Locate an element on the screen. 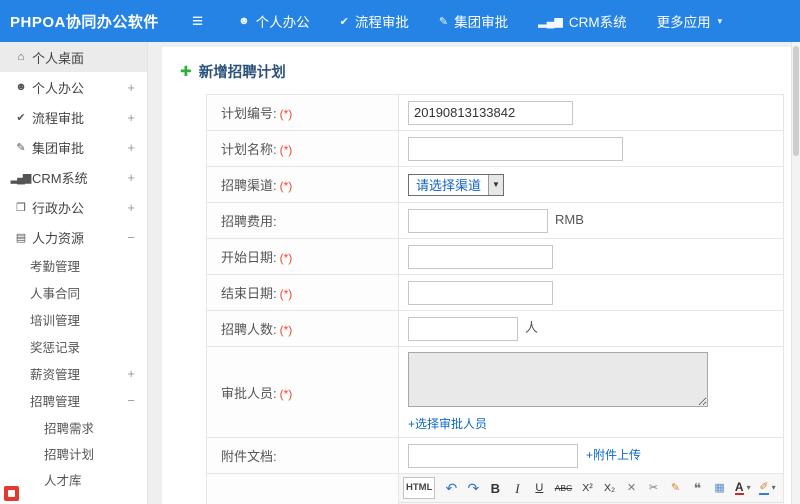 This screenshot has width=800, height=504. top-menu-item: 更多应用 ▾ is located at coordinates (690, 21).